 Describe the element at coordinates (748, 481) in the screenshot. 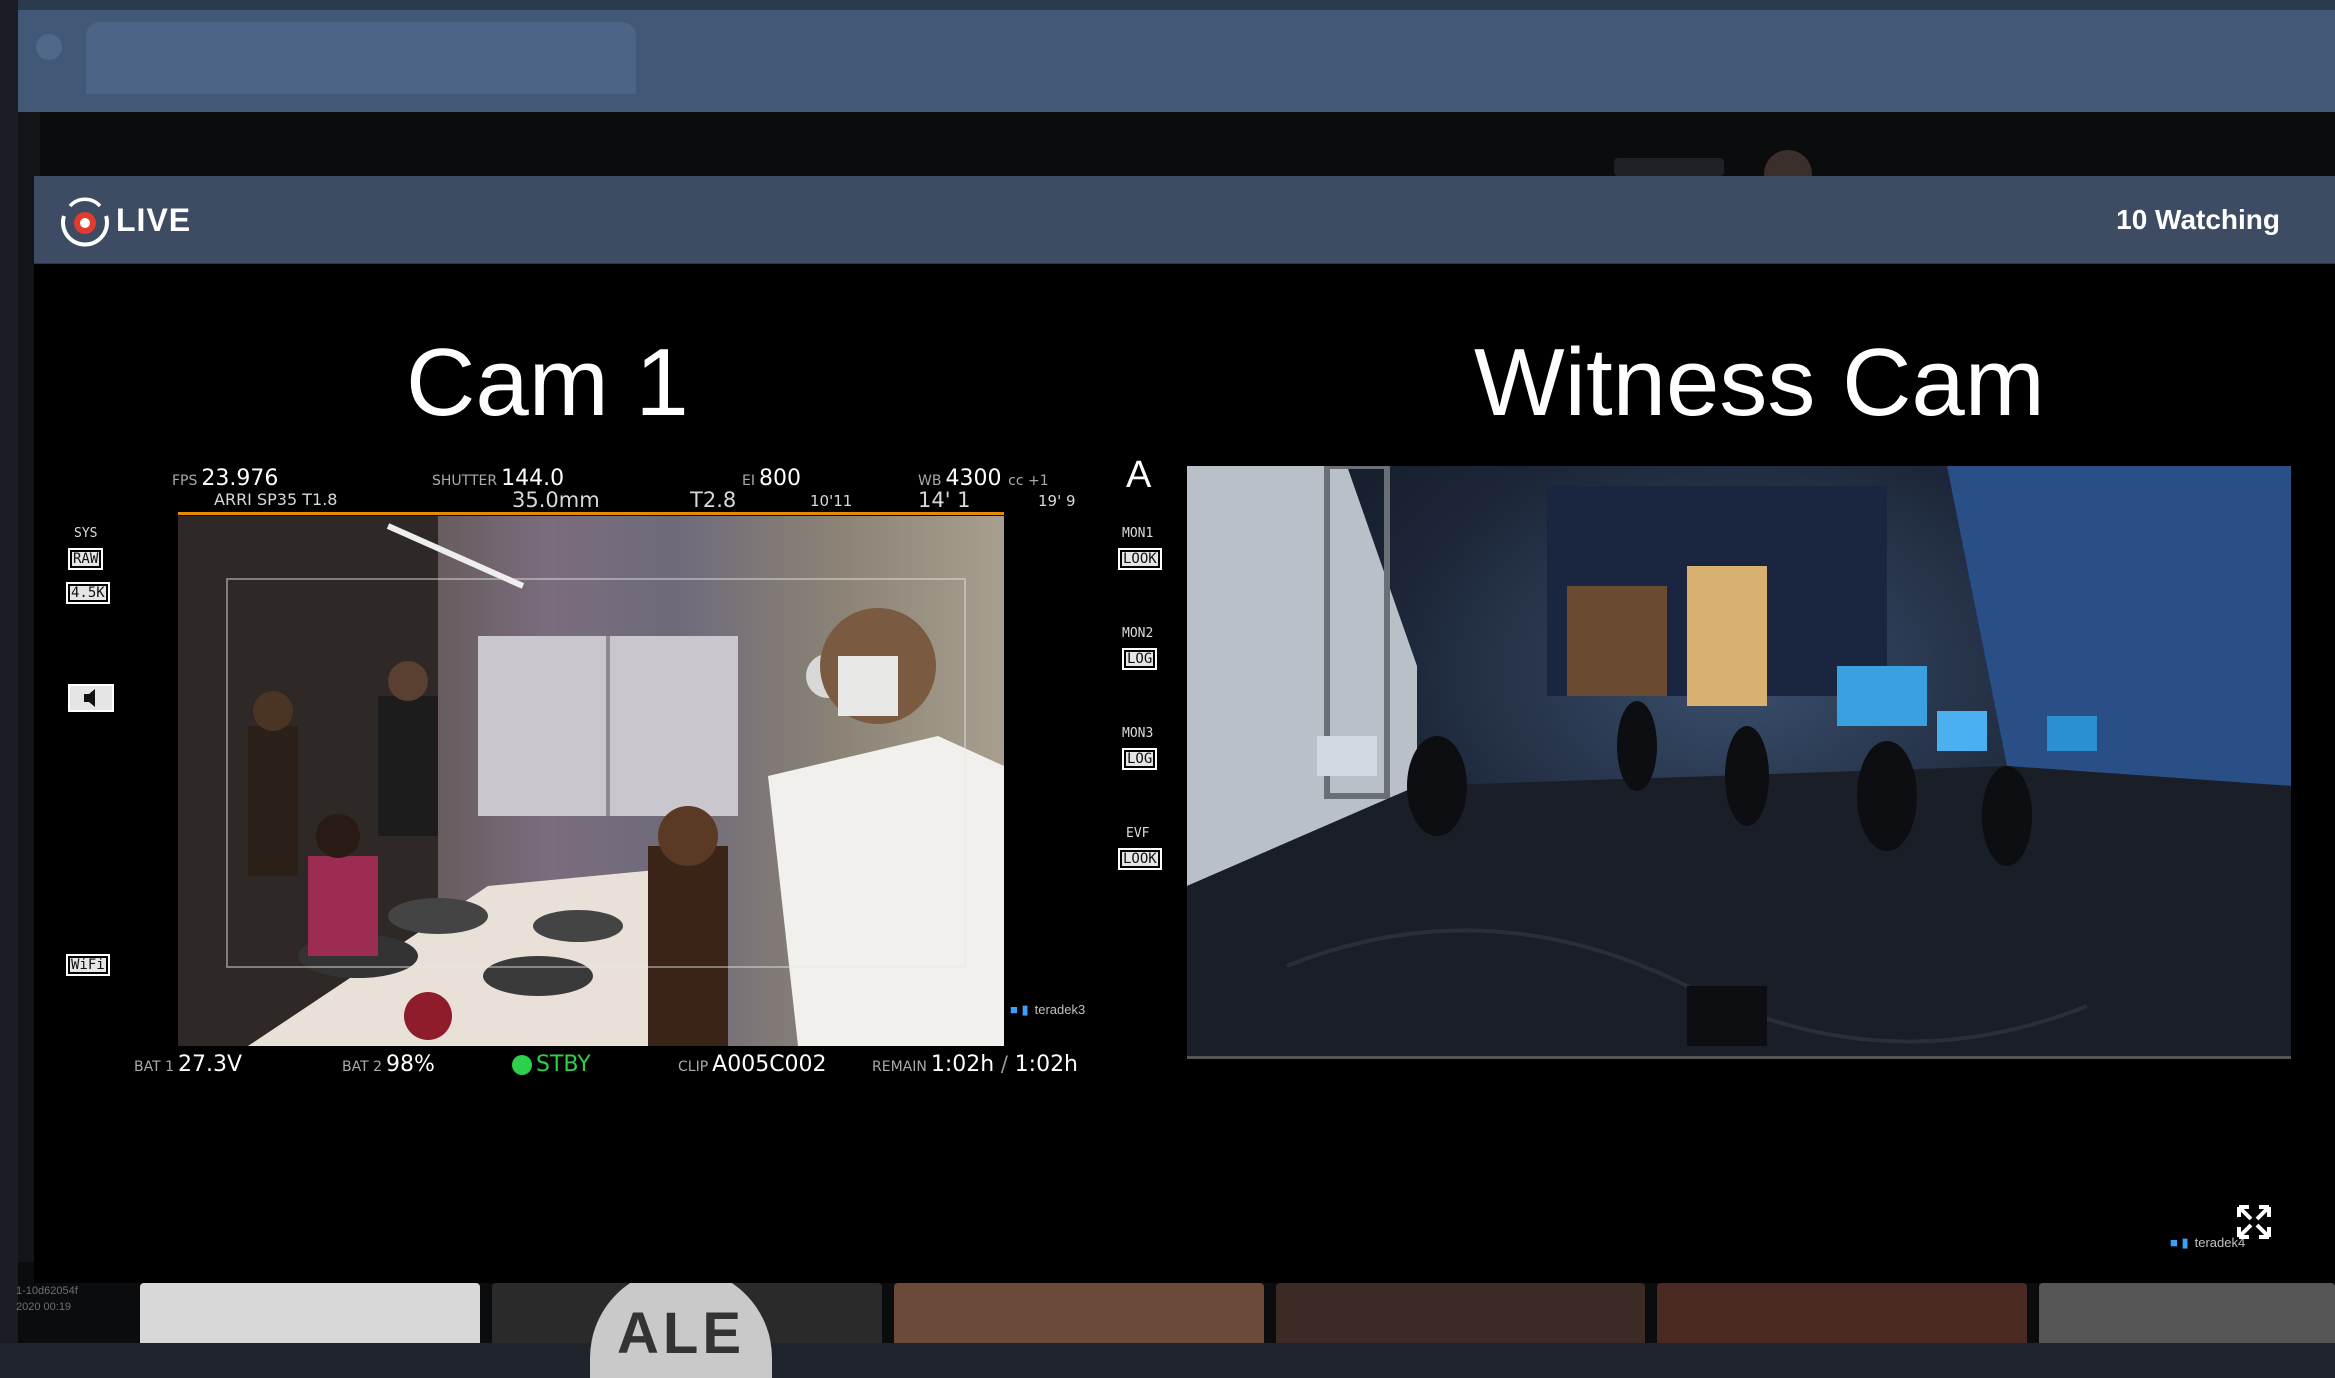

I see `hud-ei-label: EI` at that location.